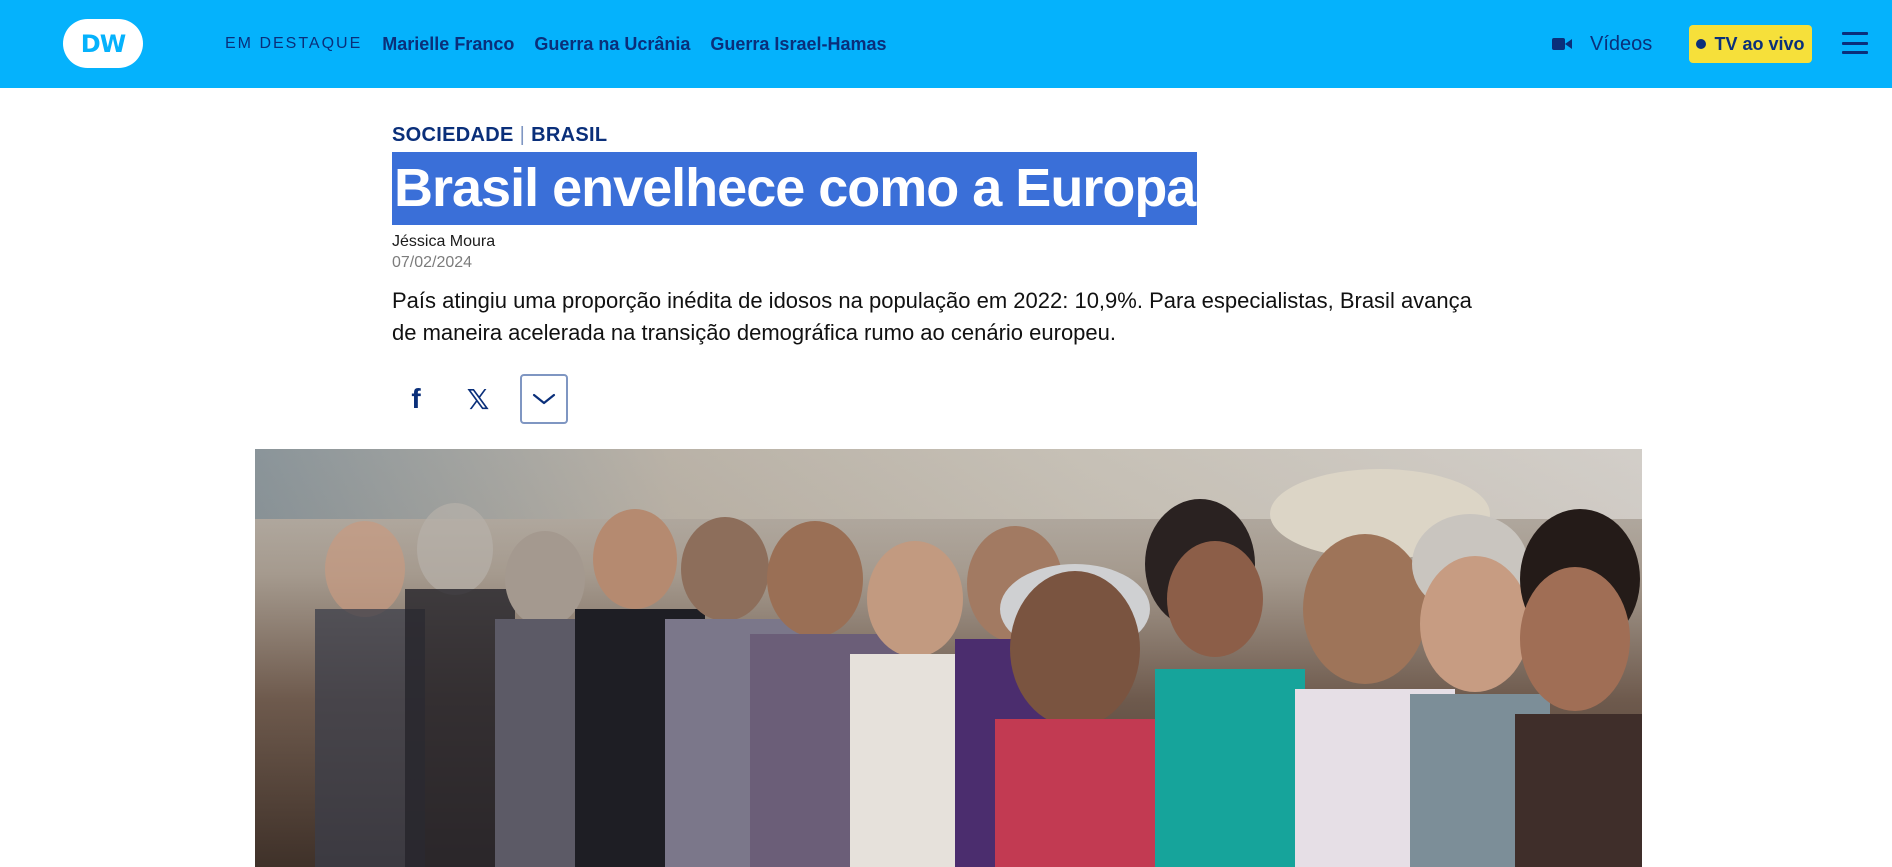 Image resolution: width=1892 pixels, height=867 pixels. I want to click on nav-link-guerra-israel-hamas: Guerra Israel-Hamas, so click(798, 44).